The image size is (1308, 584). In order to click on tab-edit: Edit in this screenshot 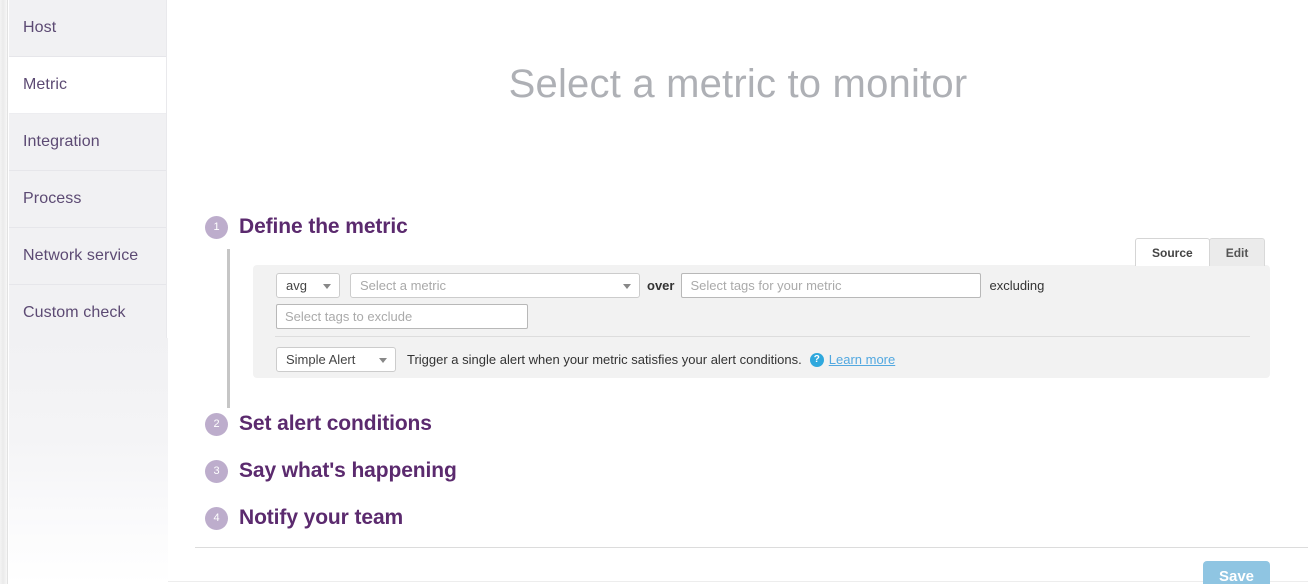, I will do `click(1237, 252)`.